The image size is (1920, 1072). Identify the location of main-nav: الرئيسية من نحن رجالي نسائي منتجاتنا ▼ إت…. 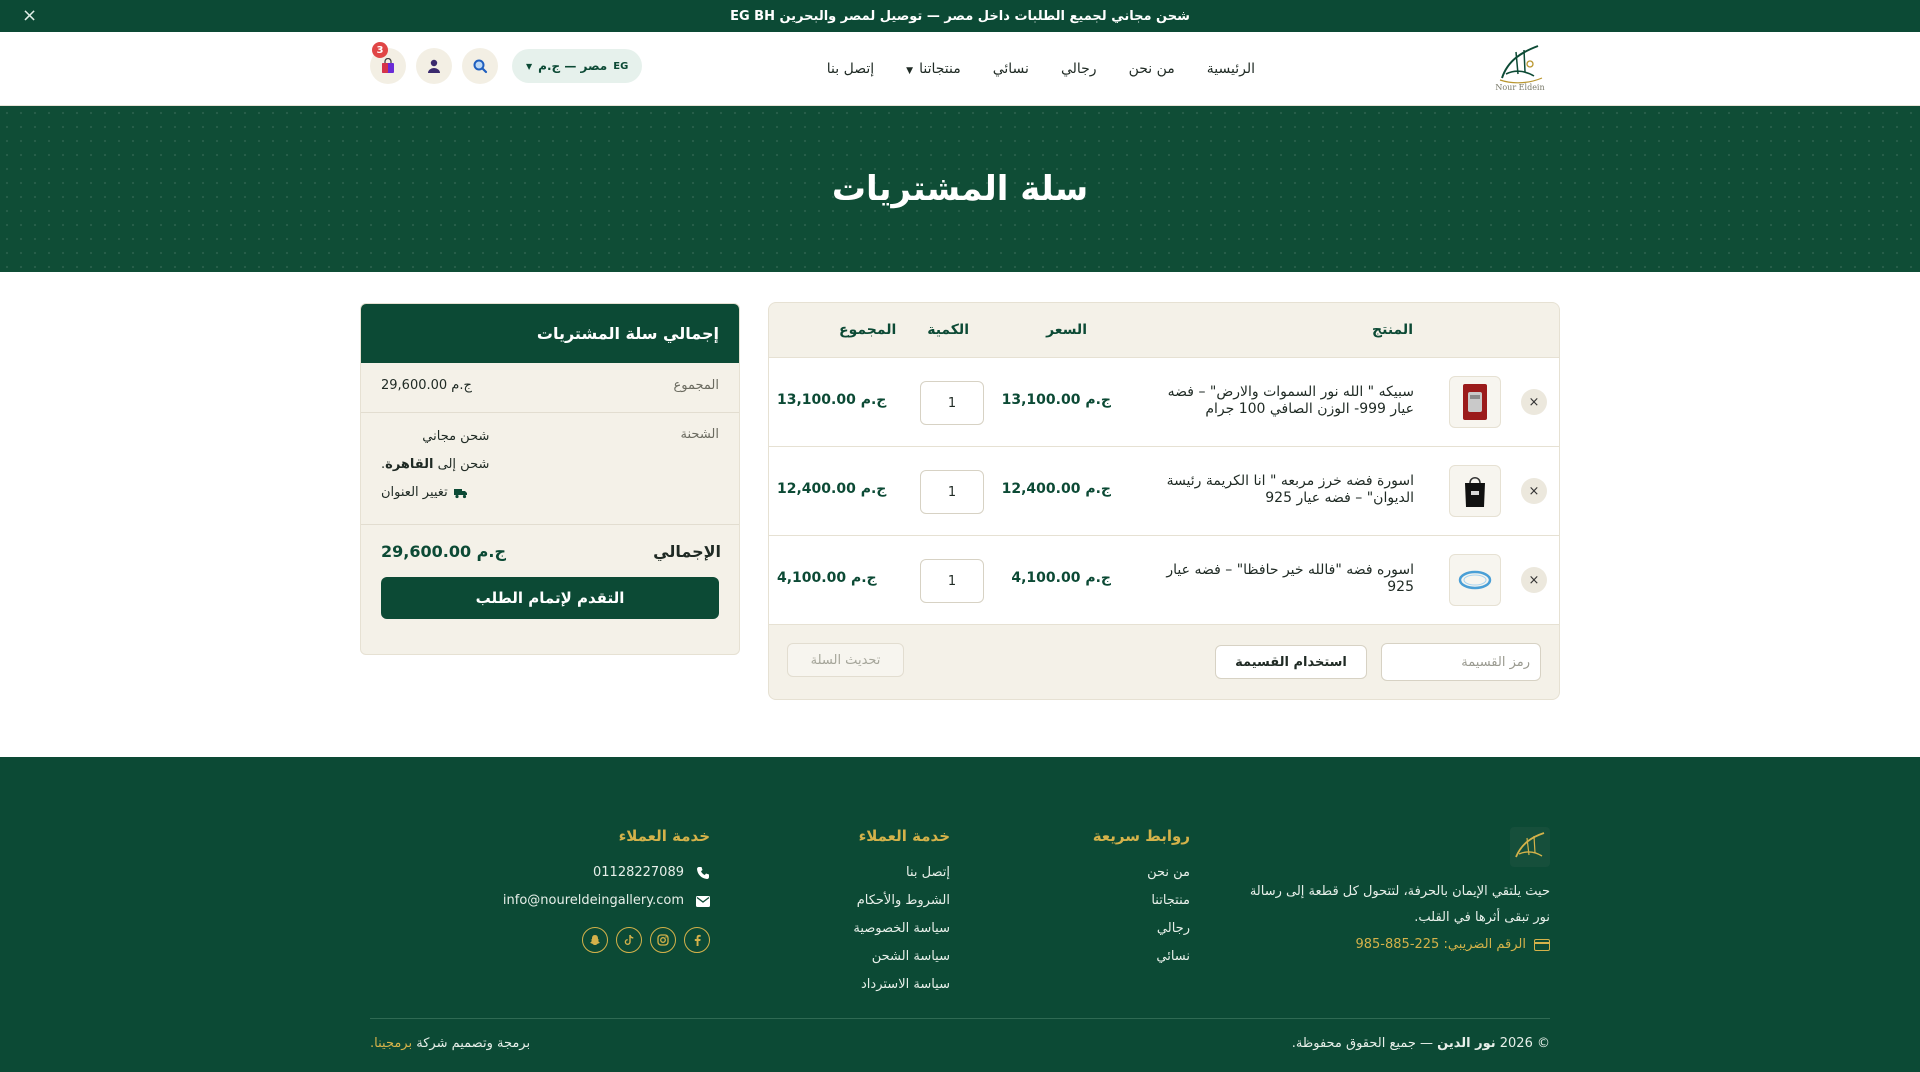
(1041, 69).